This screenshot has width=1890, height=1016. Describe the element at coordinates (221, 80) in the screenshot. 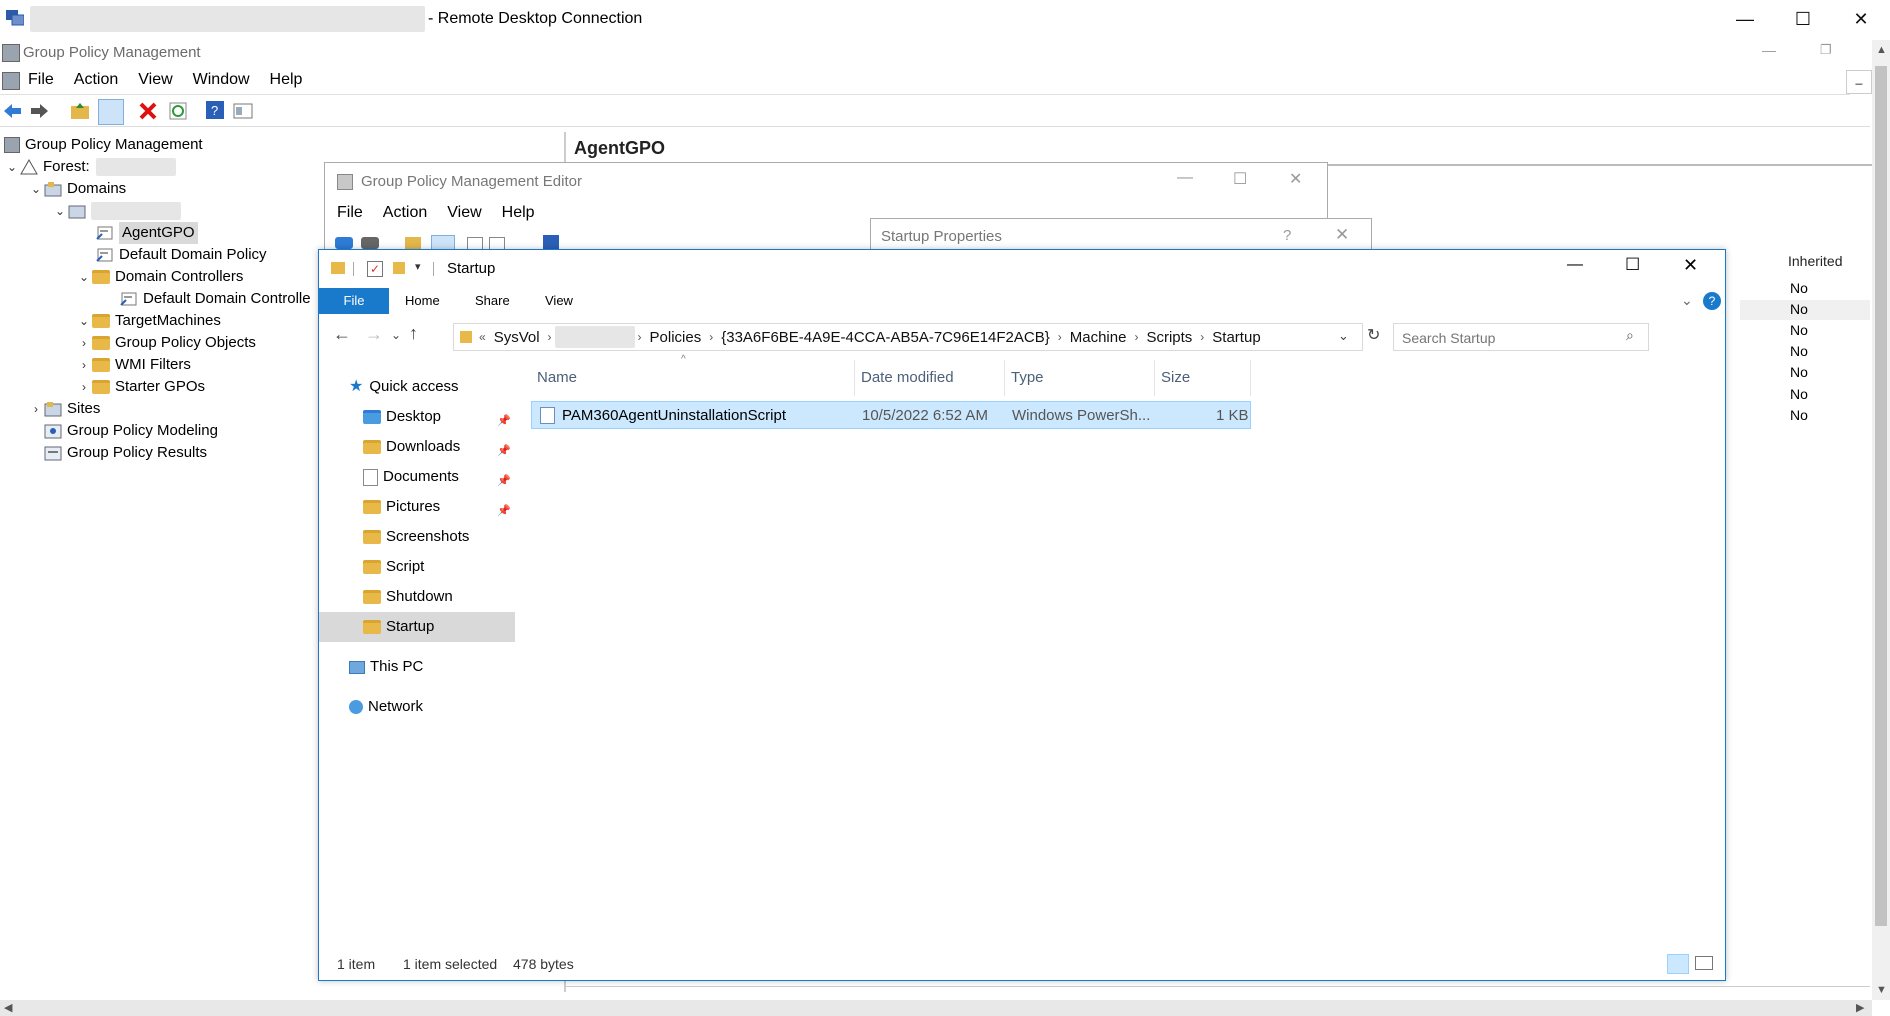

I see `gpm-menu-window: Window` at that location.